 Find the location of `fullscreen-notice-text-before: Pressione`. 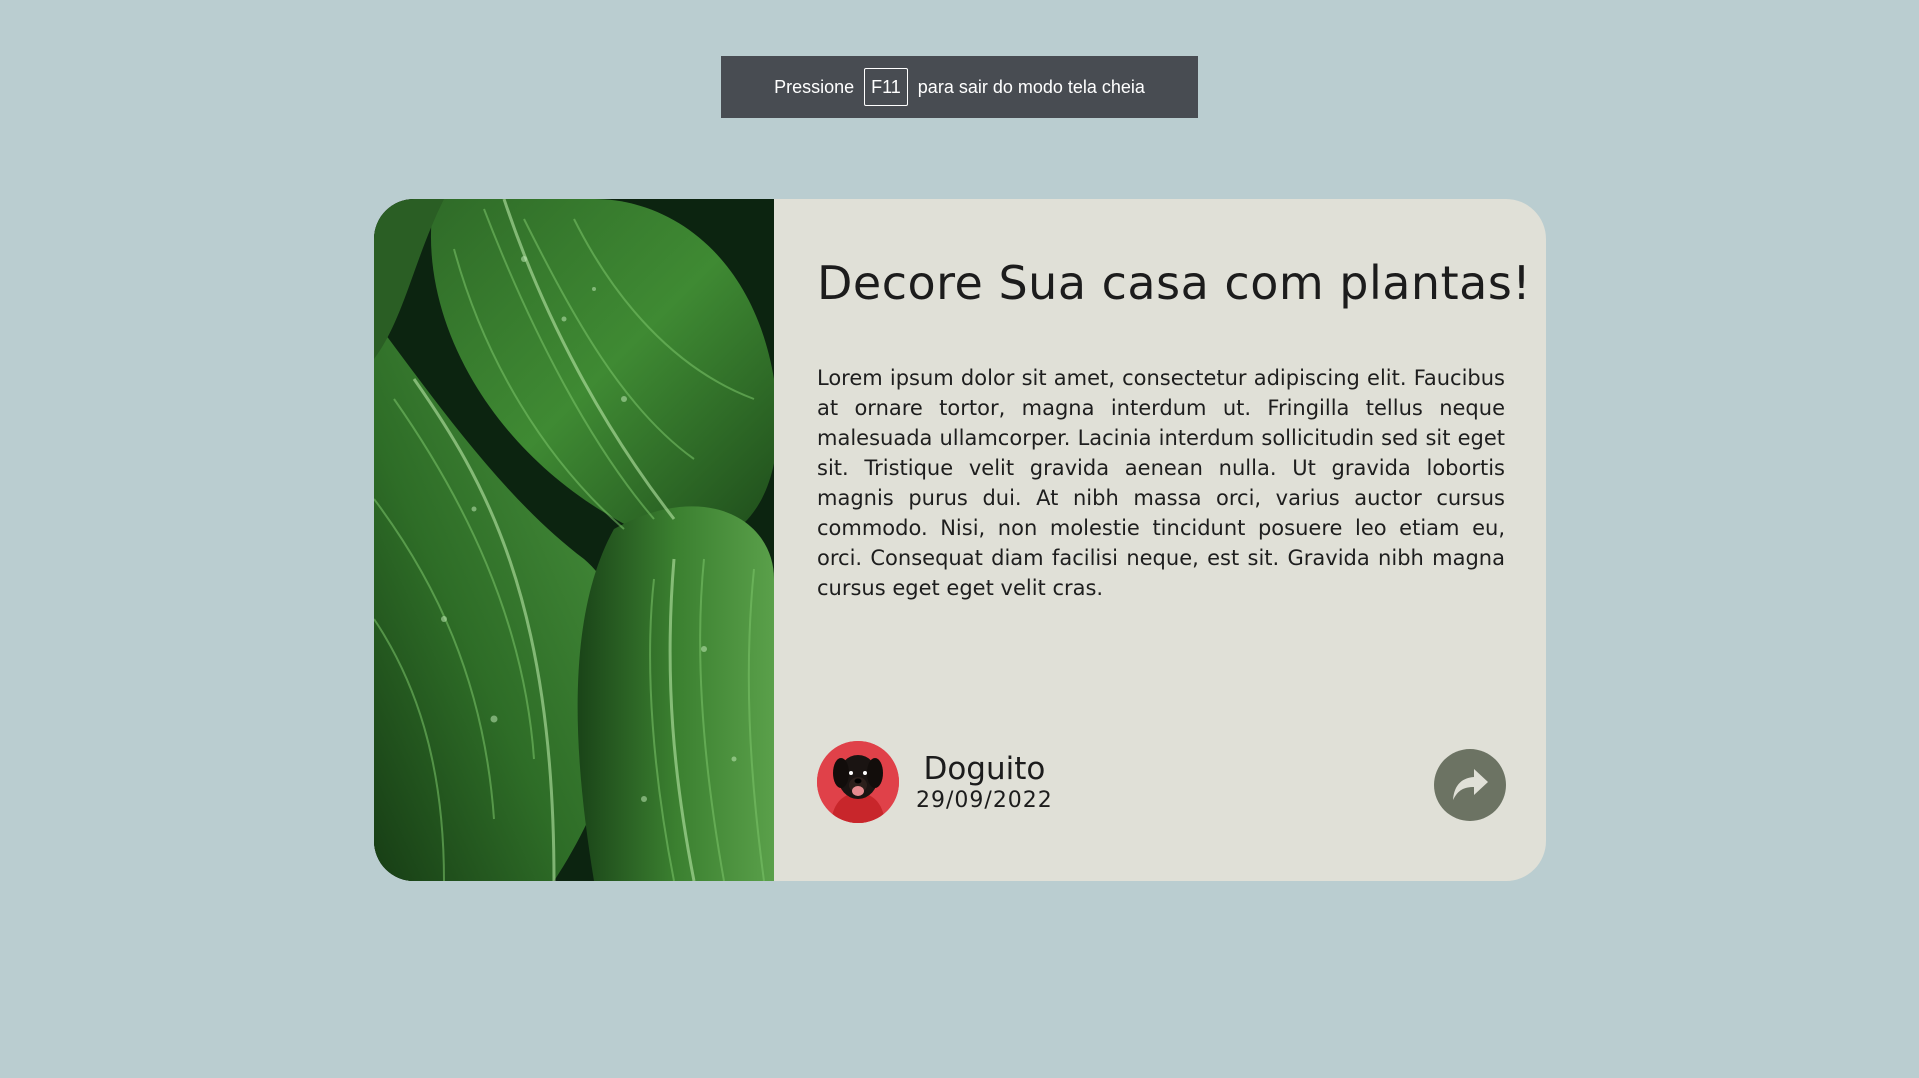

fullscreen-notice-text-before: Pressione is located at coordinates (814, 86).